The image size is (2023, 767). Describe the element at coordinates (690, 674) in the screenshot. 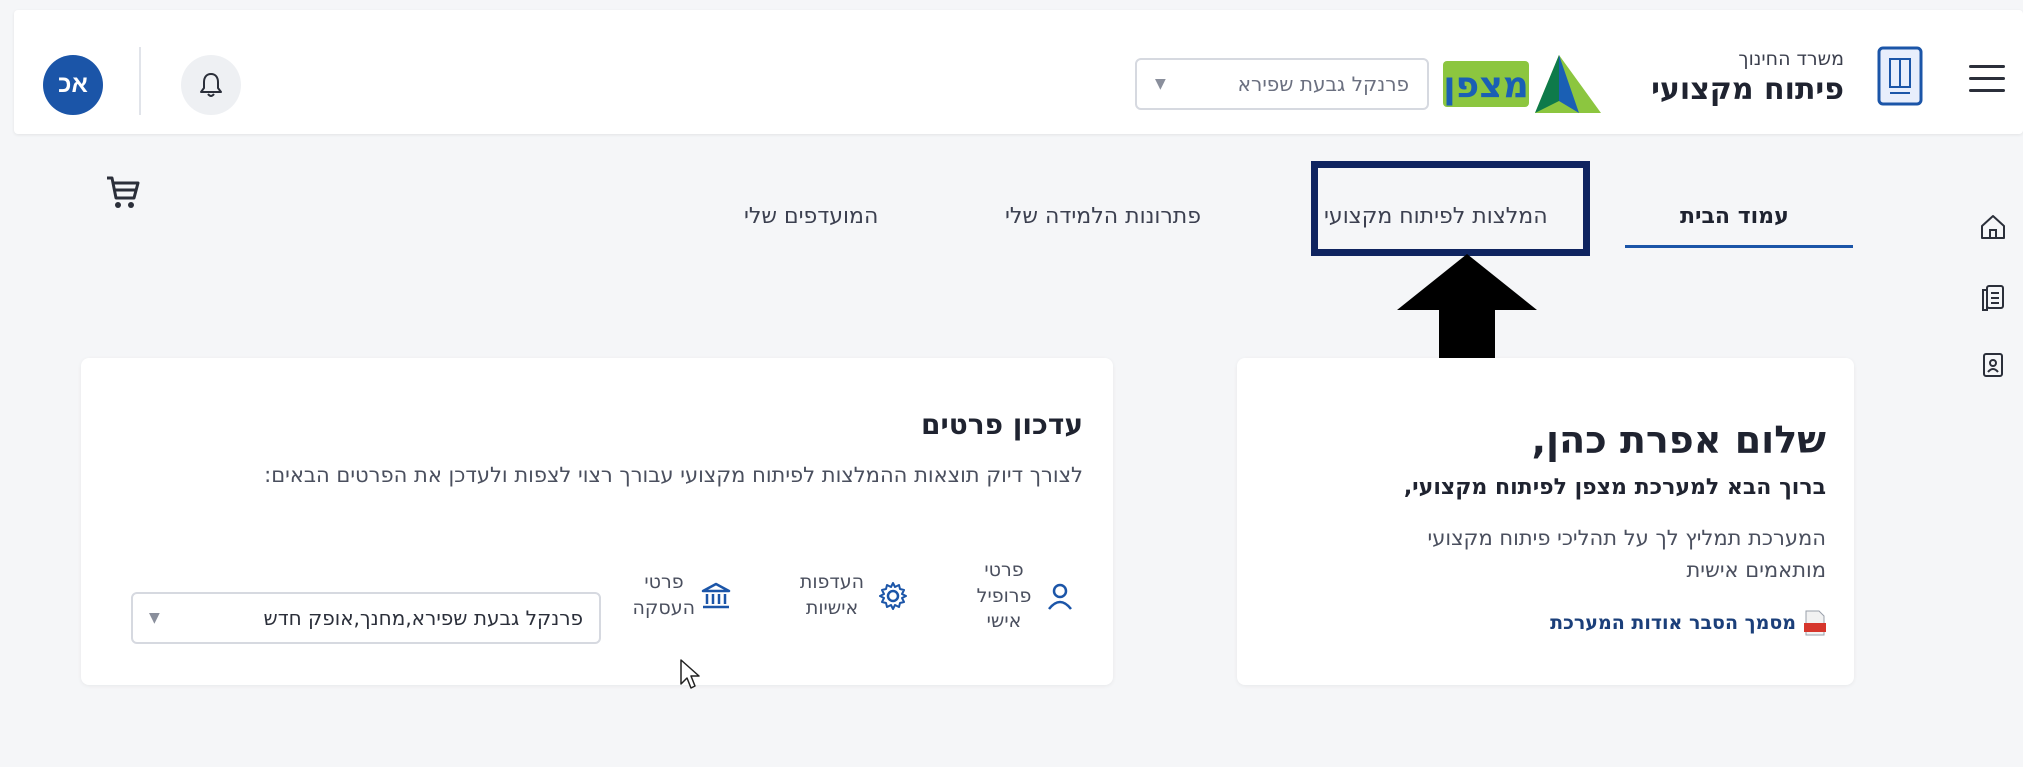

I see `mouse-cursor-icon` at that location.